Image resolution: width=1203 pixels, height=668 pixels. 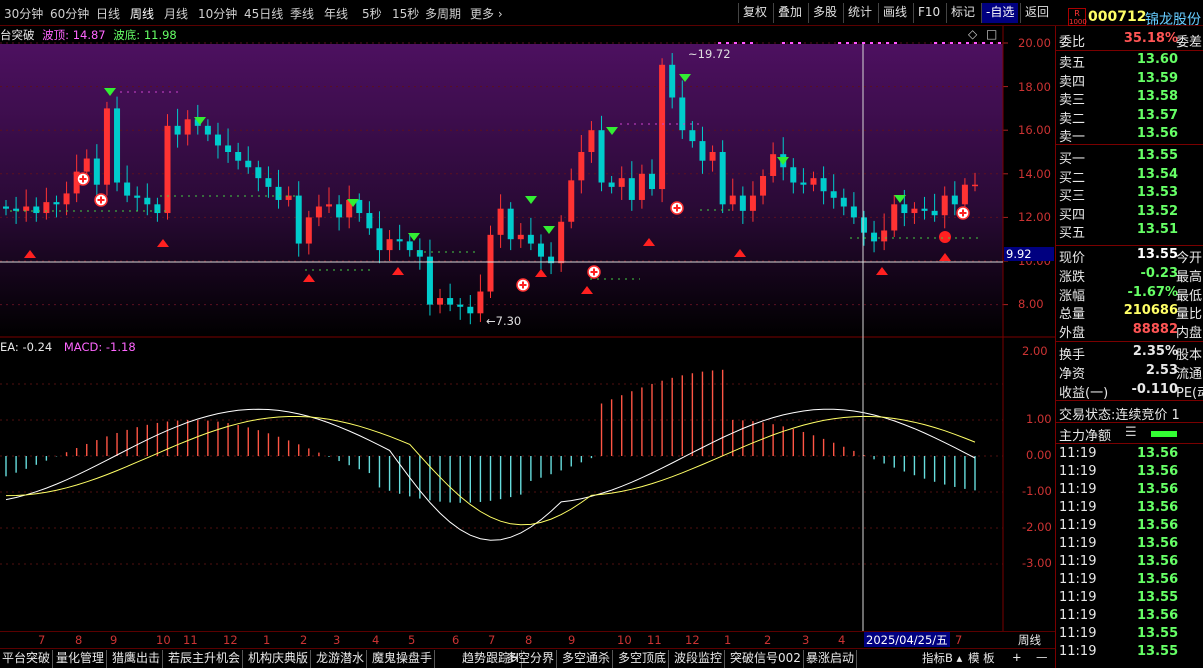 What do you see at coordinates (962, 13) in the screenshot?
I see `mark-button: 标记` at bounding box center [962, 13].